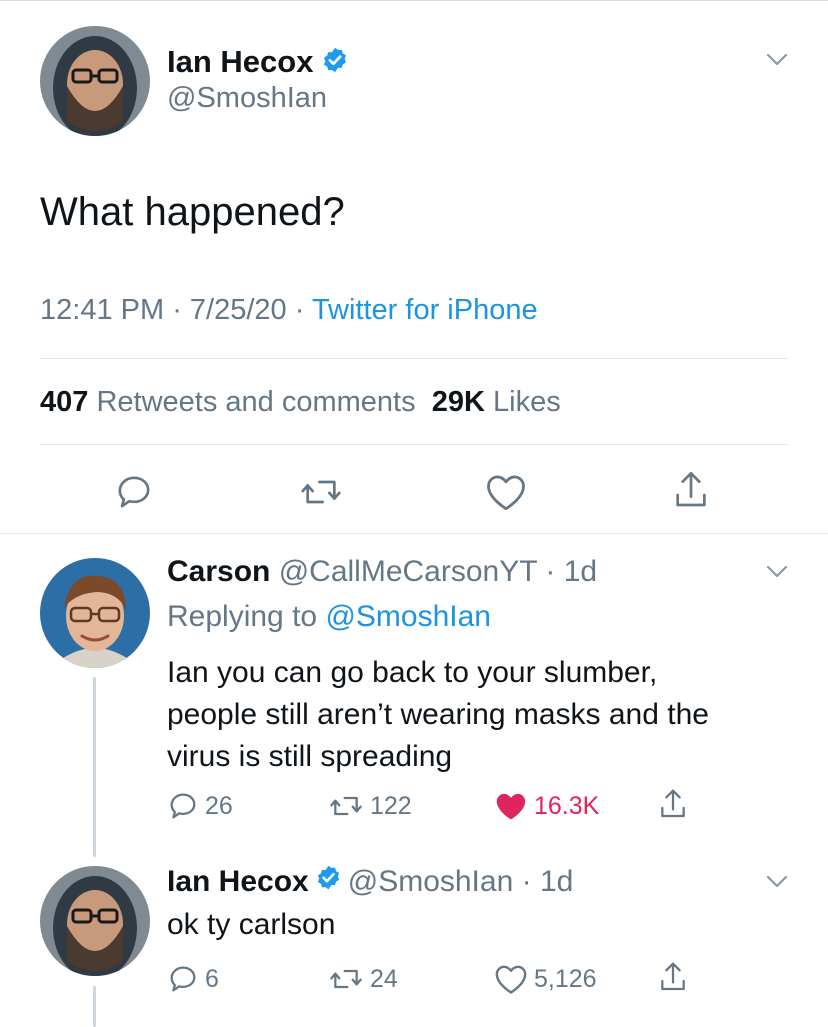 Image resolution: width=828 pixels, height=1027 pixels. I want to click on like-button: 16.3K, so click(546, 806).